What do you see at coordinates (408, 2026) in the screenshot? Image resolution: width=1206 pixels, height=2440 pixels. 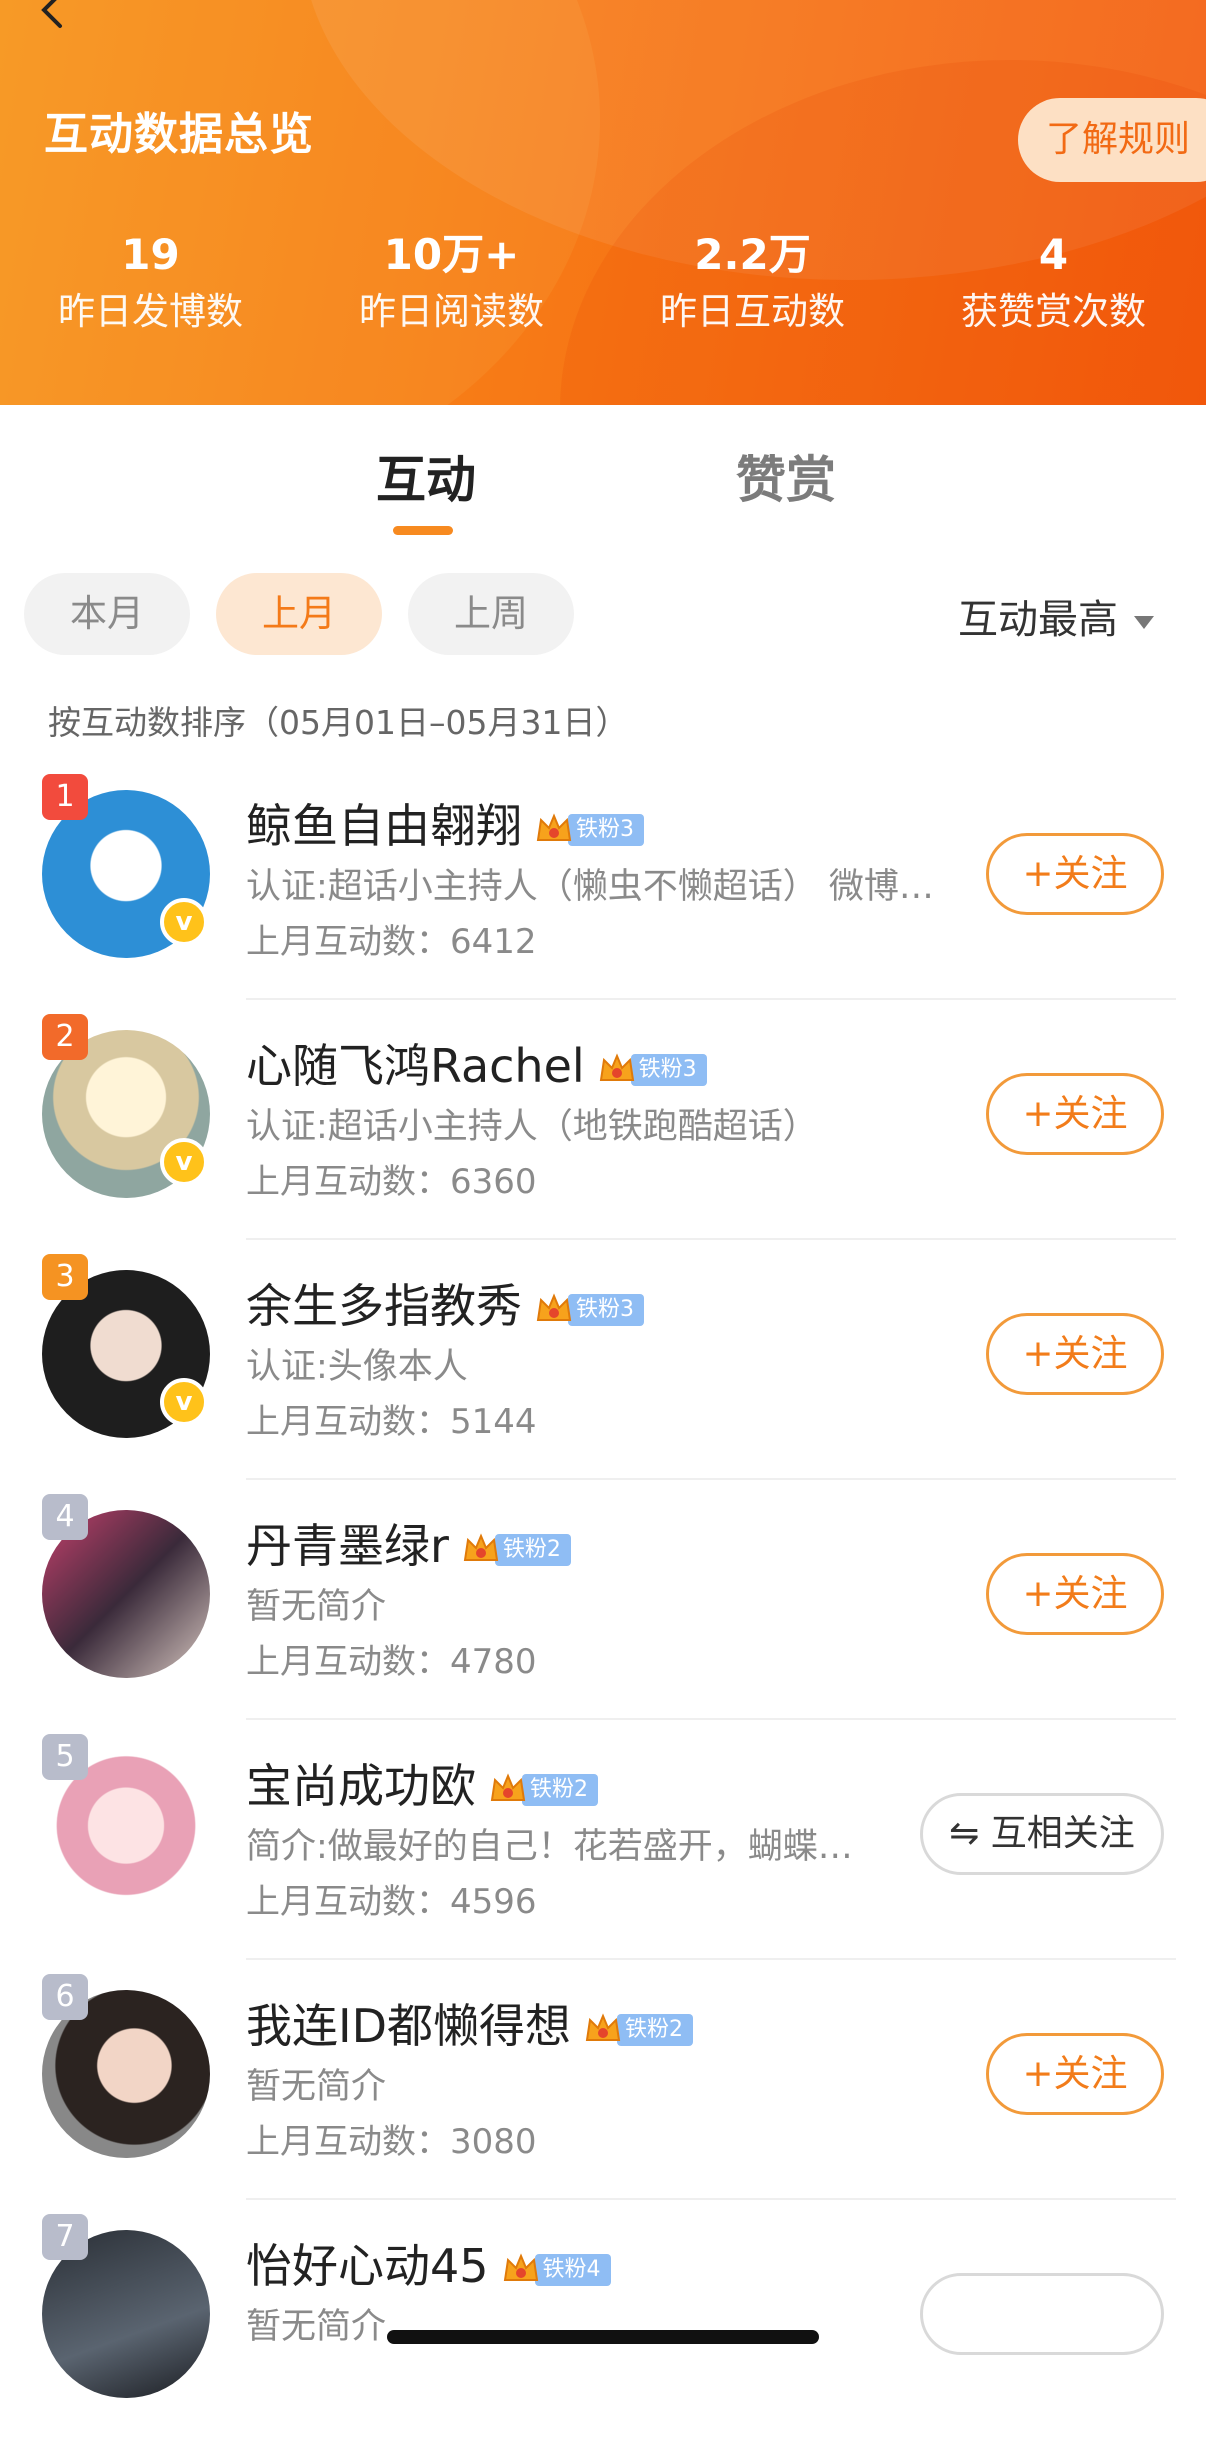 I see `user-name: 我连ID都懒得想` at bounding box center [408, 2026].